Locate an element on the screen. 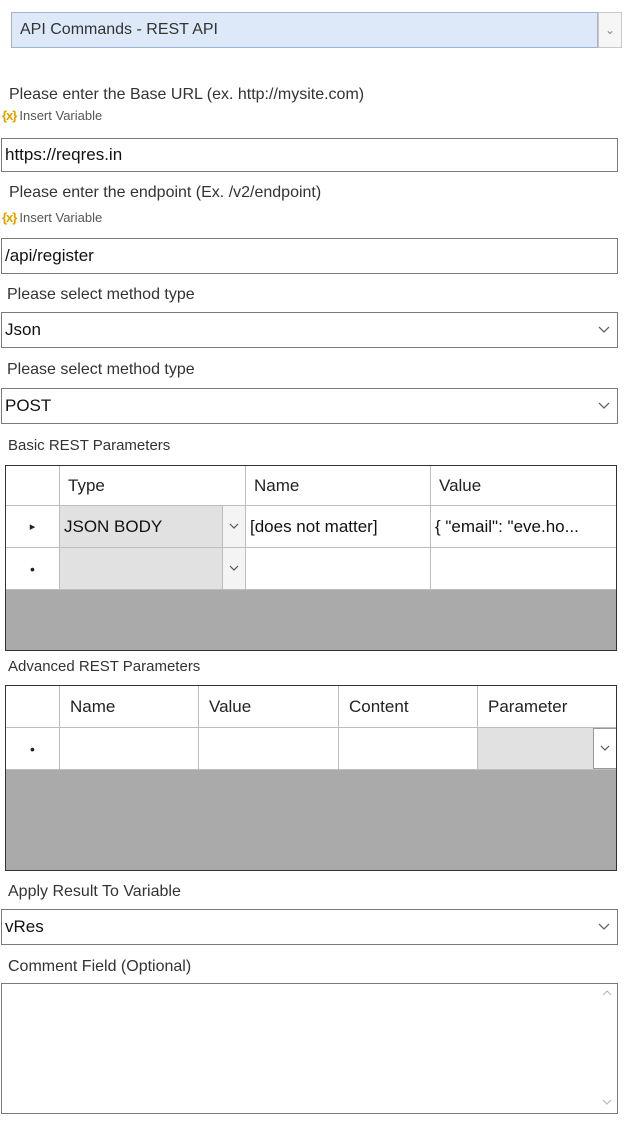 This screenshot has height=1122, width=630. command-selector-dropdown-button: ⌄ is located at coordinates (610, 30).